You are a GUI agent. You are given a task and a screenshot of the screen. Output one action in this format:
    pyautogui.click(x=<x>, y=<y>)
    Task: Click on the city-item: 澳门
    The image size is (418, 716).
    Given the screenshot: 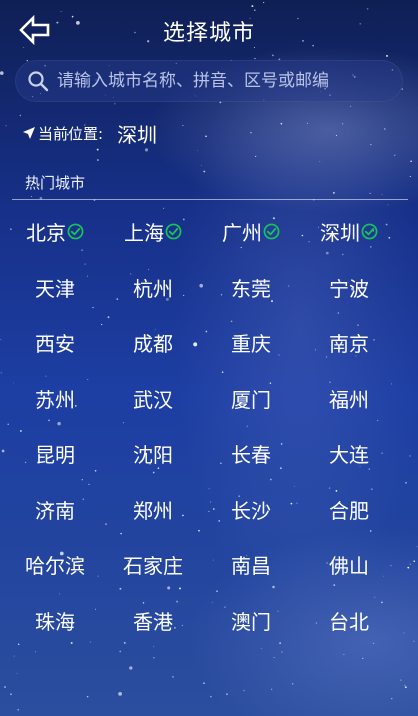 What is the action you would take?
    pyautogui.click(x=251, y=621)
    